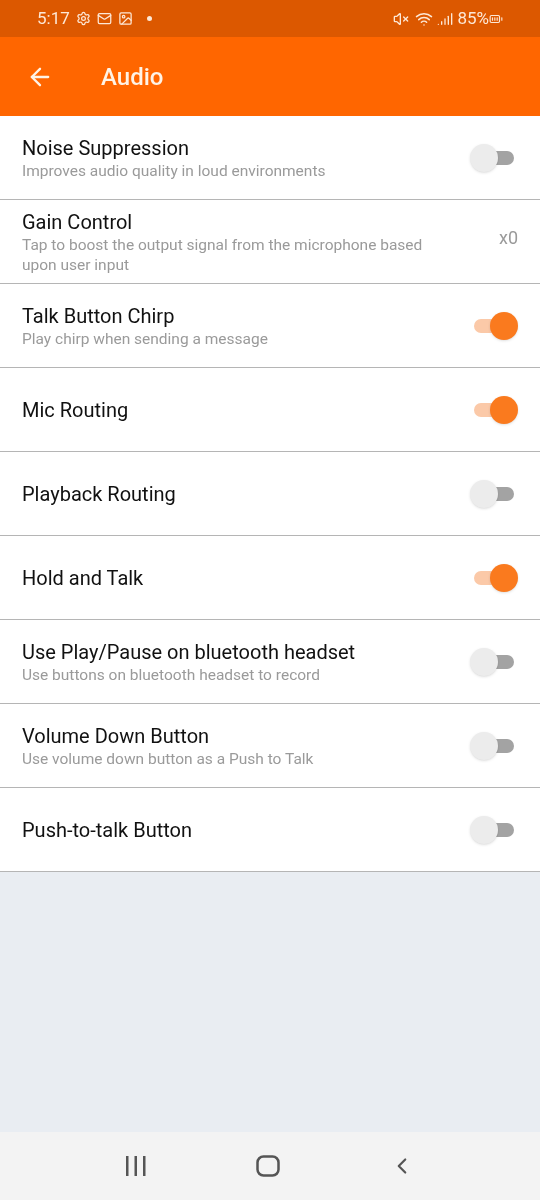 The width and height of the screenshot is (540, 1200). Describe the element at coordinates (508, 238) in the screenshot. I see `gain-value: x0` at that location.